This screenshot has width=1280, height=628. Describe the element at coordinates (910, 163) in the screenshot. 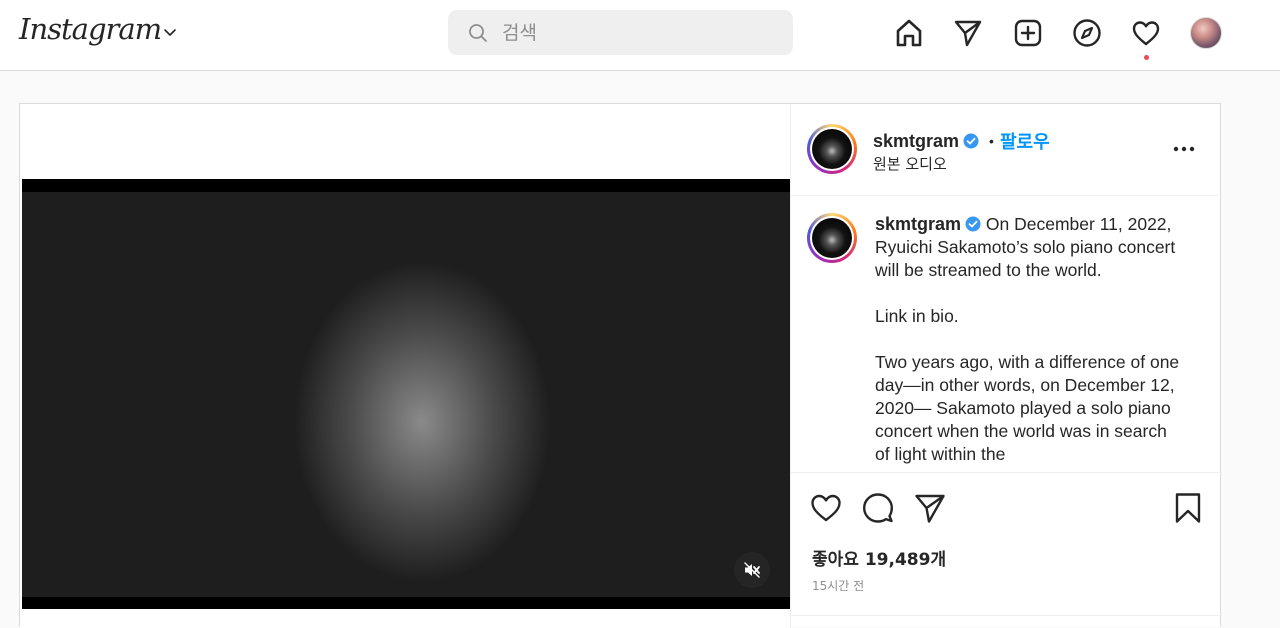

I see `audio-label: 원본 오디오` at that location.